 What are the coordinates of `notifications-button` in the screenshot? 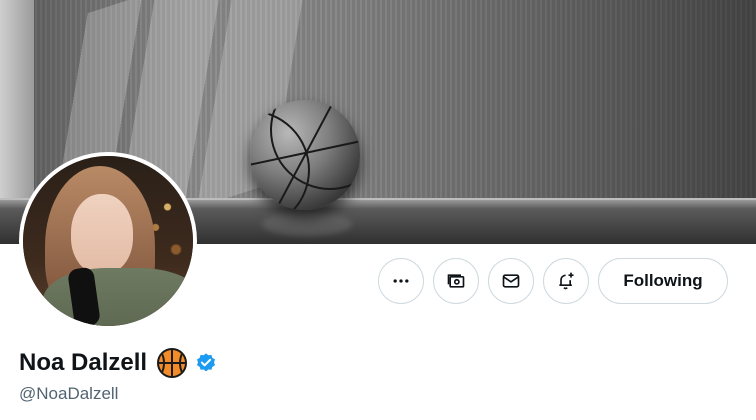 It's located at (566, 281).